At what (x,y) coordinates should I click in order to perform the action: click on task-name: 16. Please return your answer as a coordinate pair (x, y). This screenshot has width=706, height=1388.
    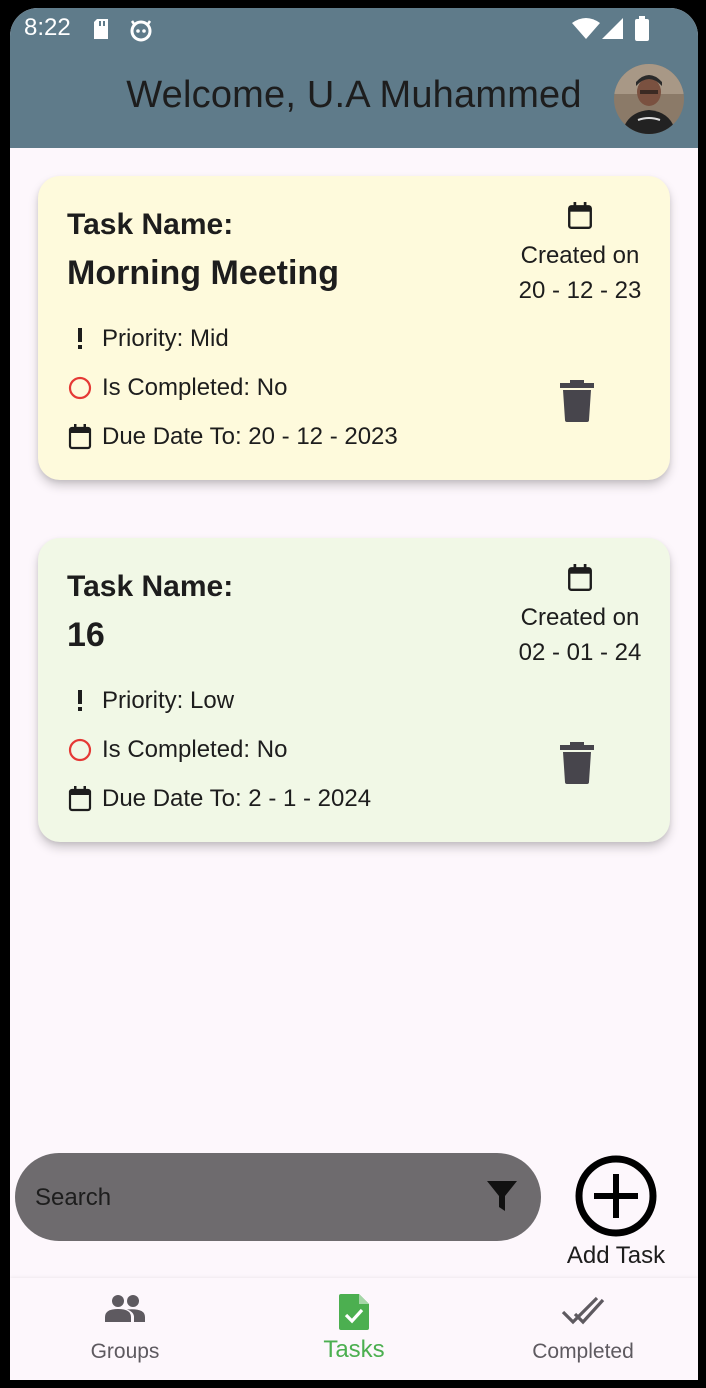
    Looking at the image, I should click on (86, 635).